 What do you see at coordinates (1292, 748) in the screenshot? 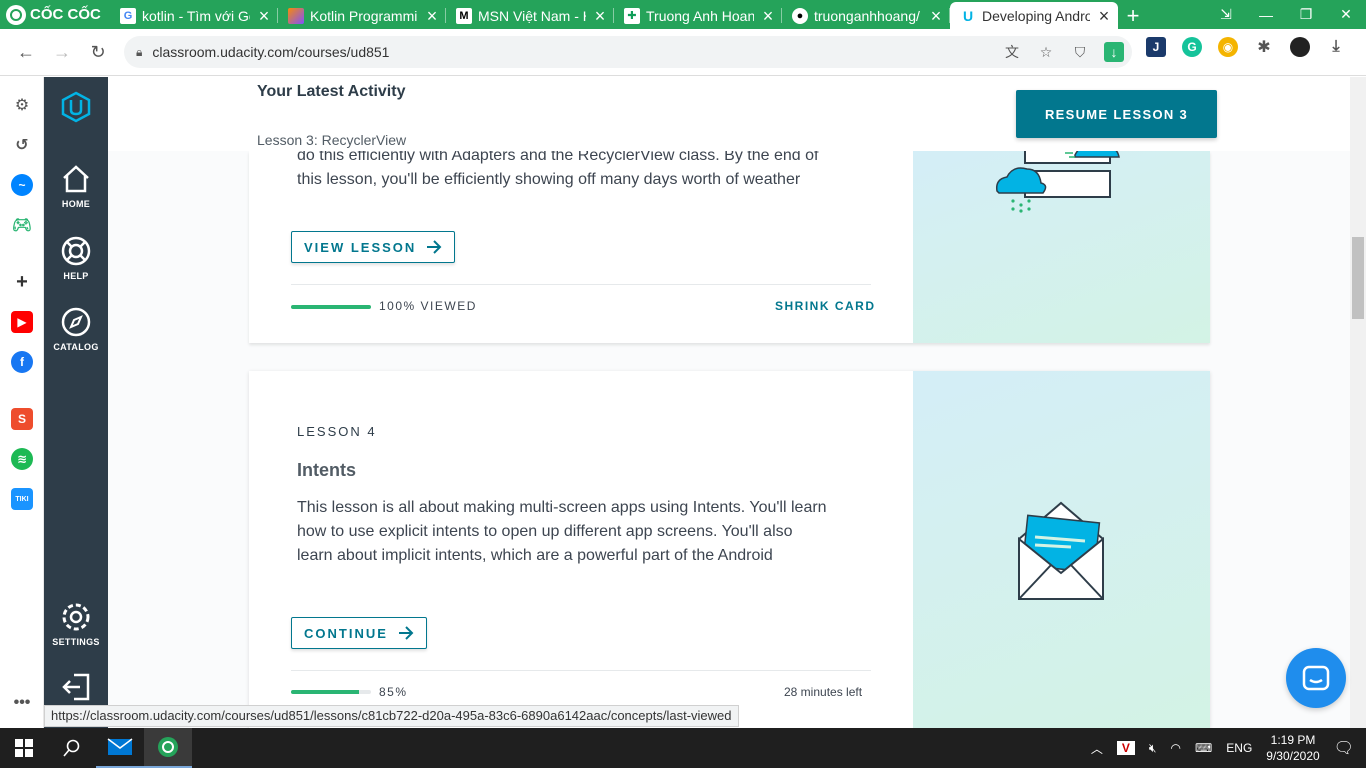
I see `clock: 1:19 PM 9/30/2020` at bounding box center [1292, 748].